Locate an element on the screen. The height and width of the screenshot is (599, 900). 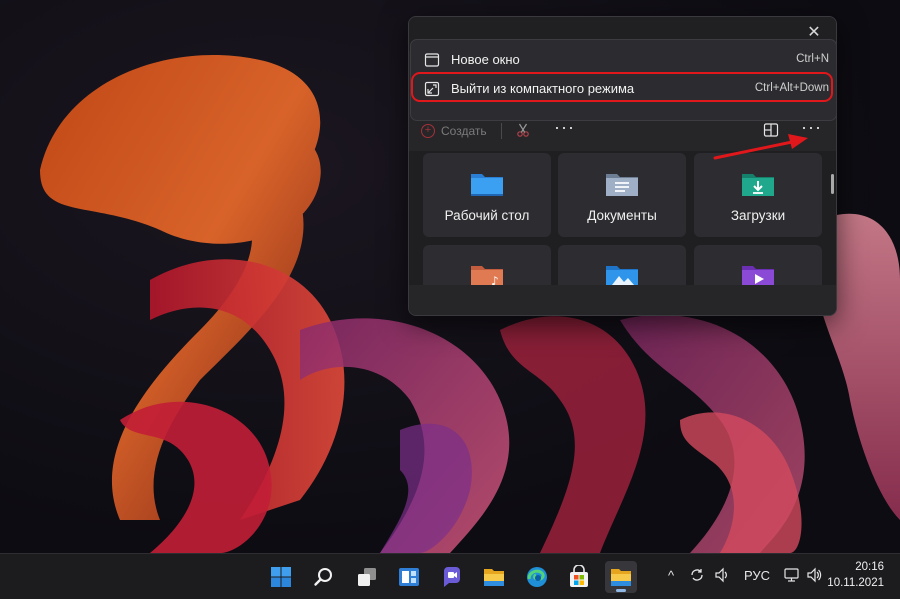
folder-label: Рабочий стол is located at coordinates (487, 215).